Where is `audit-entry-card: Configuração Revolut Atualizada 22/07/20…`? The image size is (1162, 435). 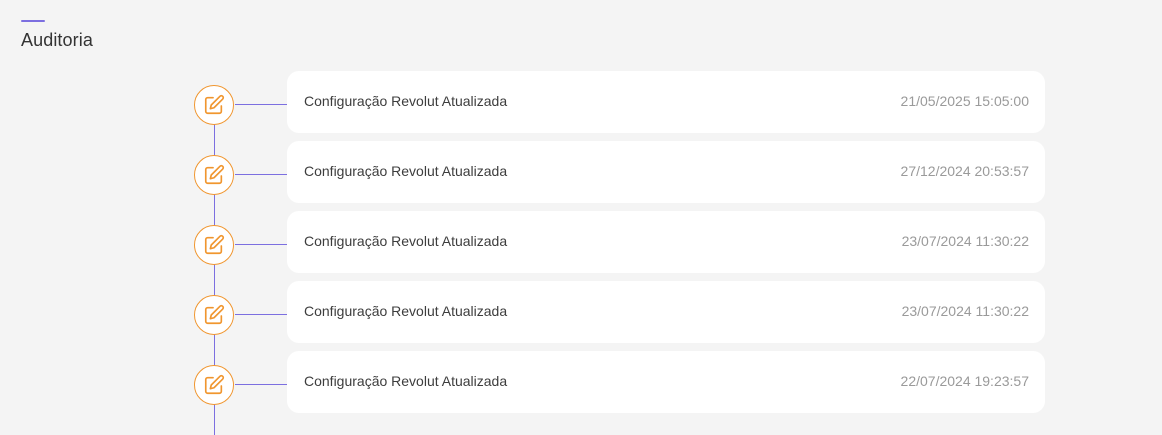
audit-entry-card: Configuração Revolut Atualizada 22/07/20… is located at coordinates (666, 382).